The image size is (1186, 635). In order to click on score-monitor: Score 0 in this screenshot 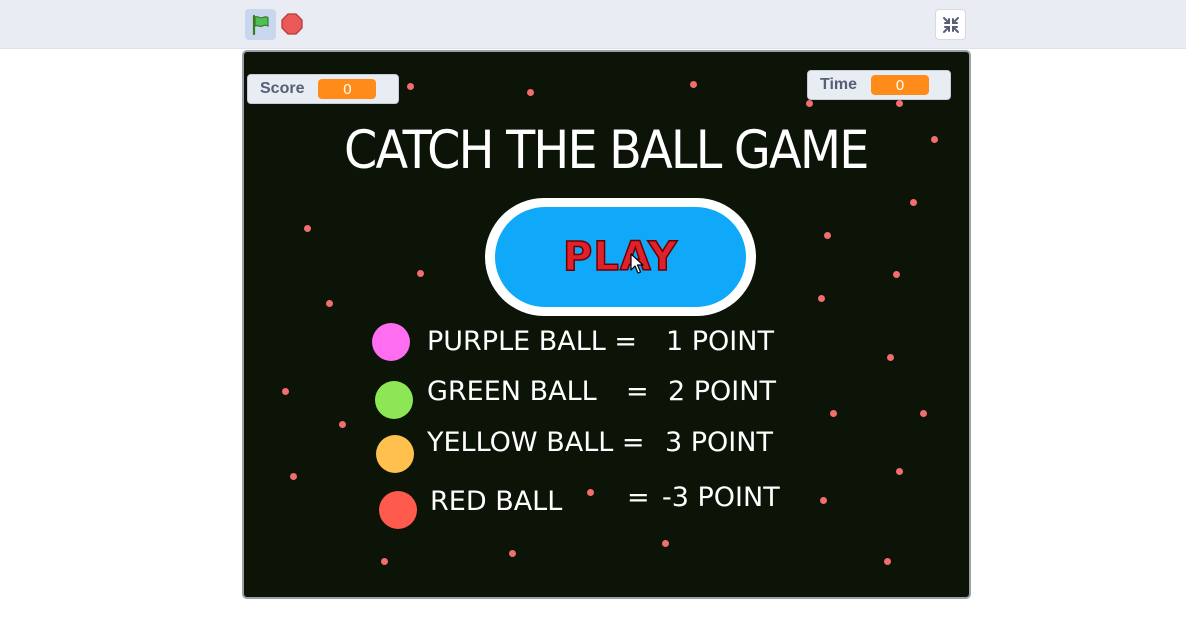, I will do `click(323, 89)`.